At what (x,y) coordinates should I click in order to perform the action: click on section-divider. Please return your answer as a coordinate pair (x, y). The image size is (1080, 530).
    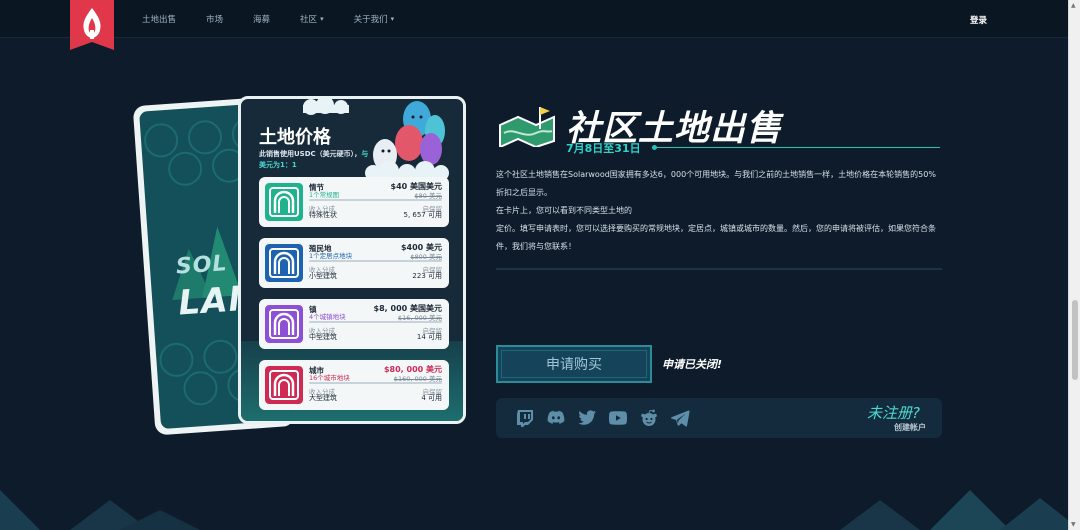
    Looking at the image, I should click on (719, 269).